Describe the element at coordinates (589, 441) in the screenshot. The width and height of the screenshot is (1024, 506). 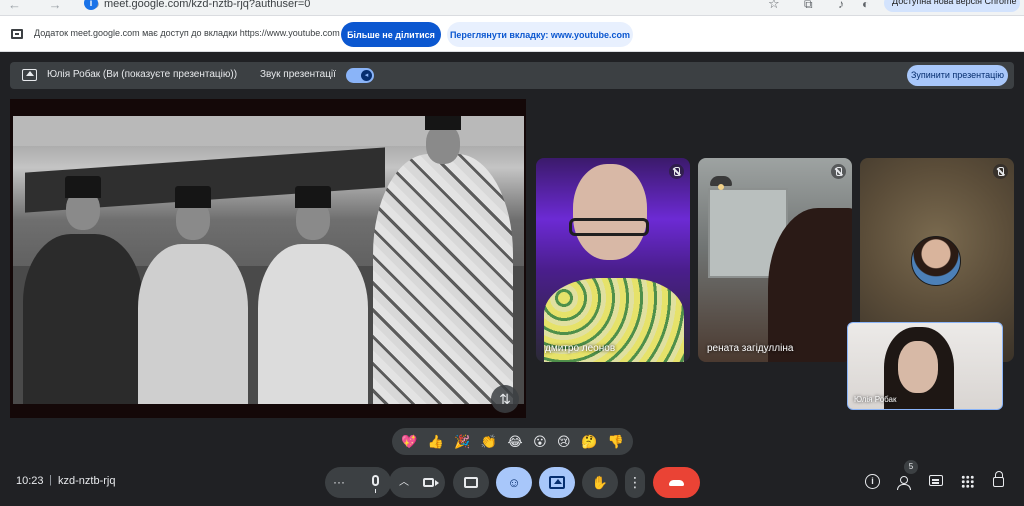
I see `reaction-thinking: 🤔` at that location.